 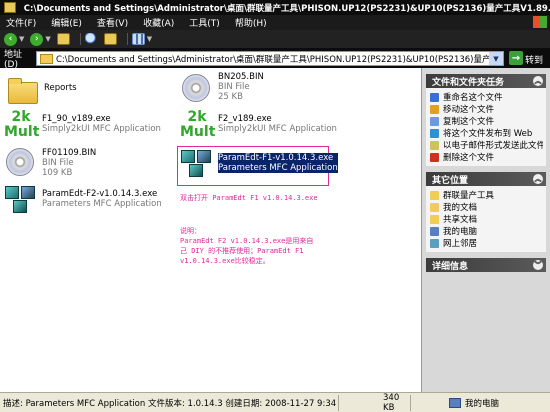 What do you see at coordinates (516, 58) in the screenshot?
I see `go-button: →` at bounding box center [516, 58].